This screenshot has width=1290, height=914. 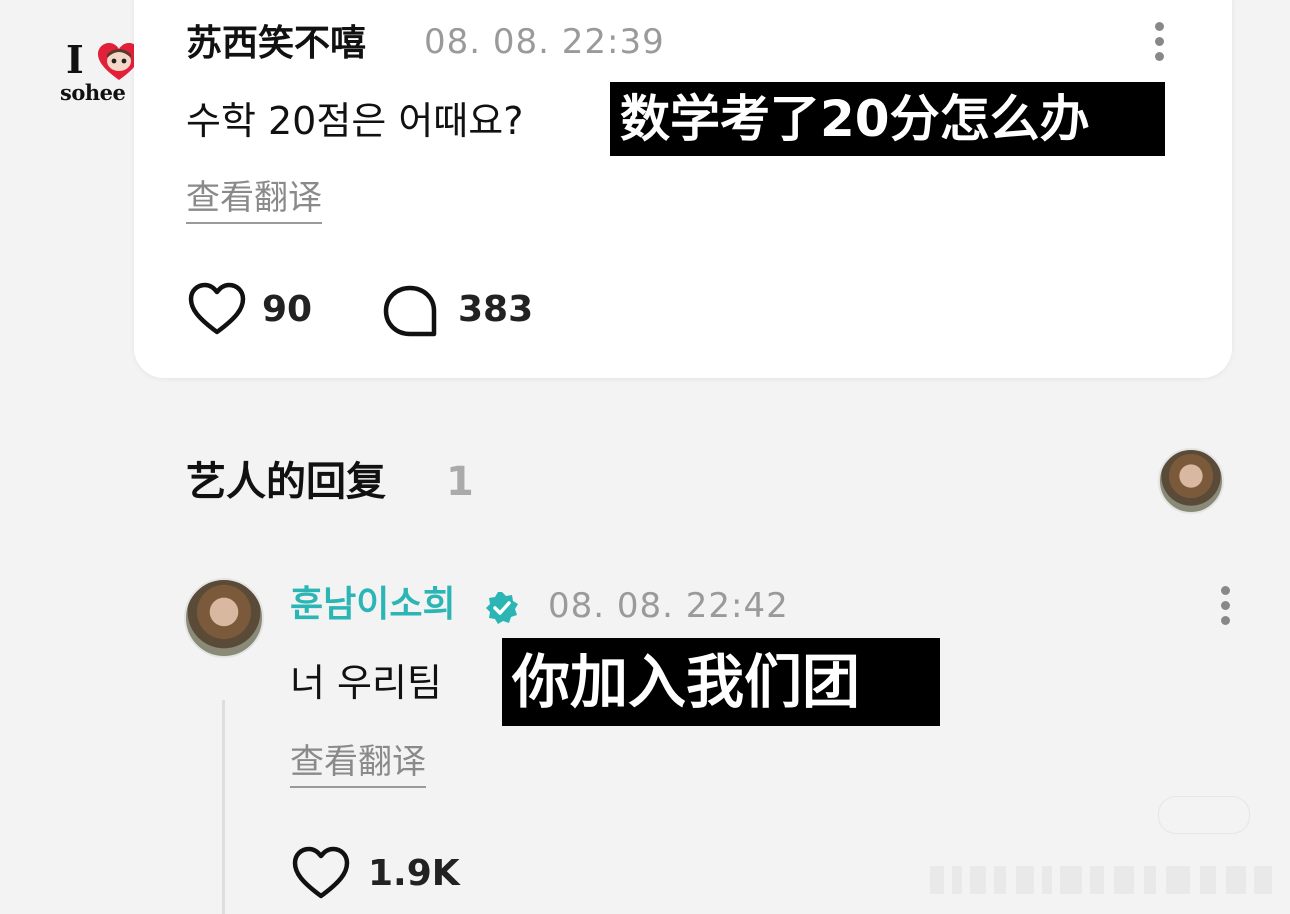 I want to click on post-comment-count: 383, so click(x=496, y=309).